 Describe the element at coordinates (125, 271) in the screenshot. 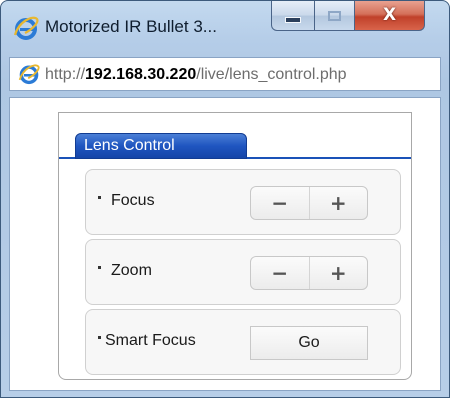

I see `zoom-label: Zoom` at that location.